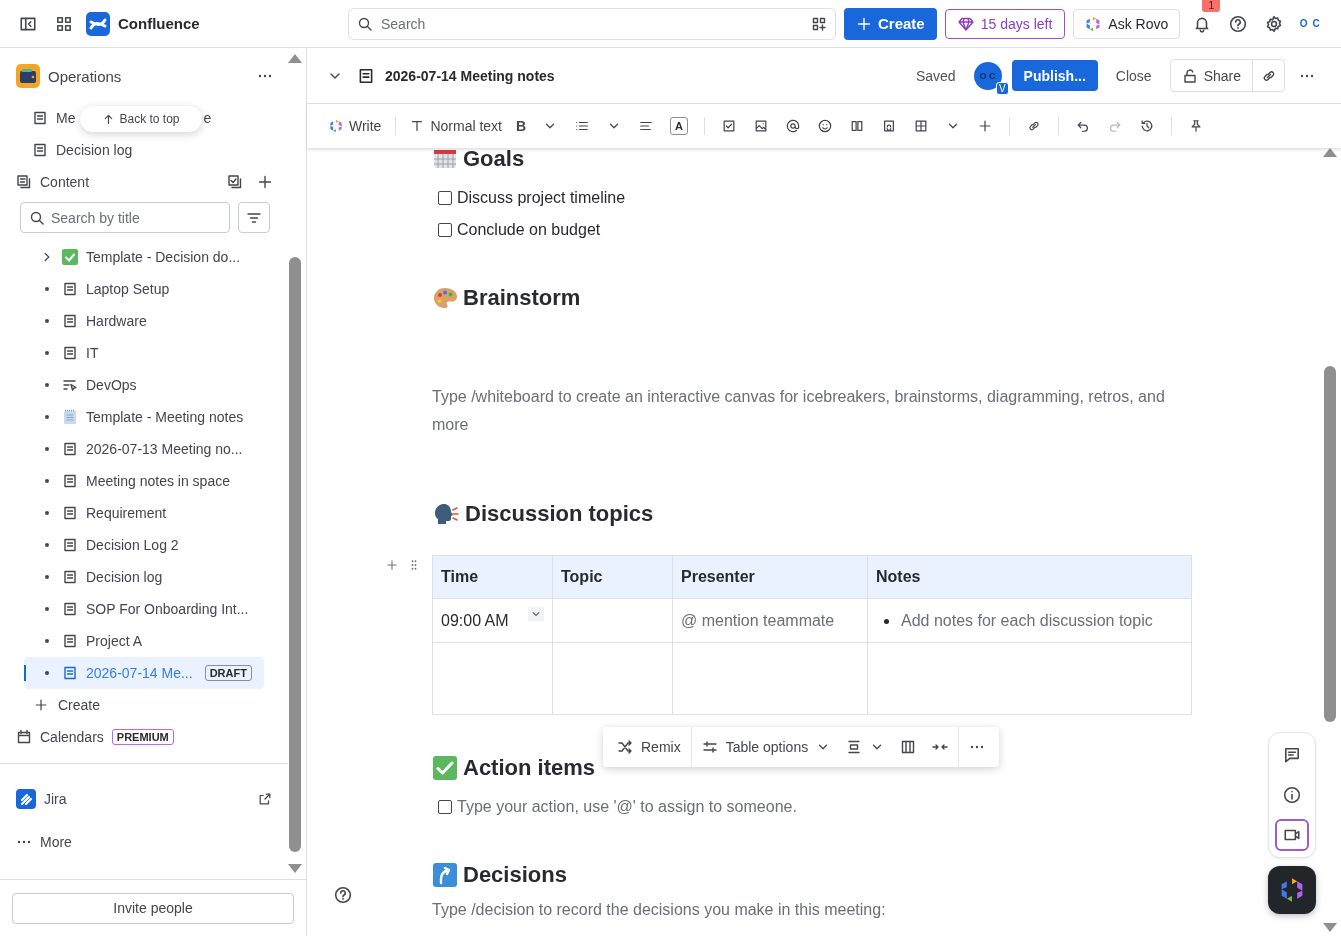  I want to click on confluence-logo-icon, so click(98, 23).